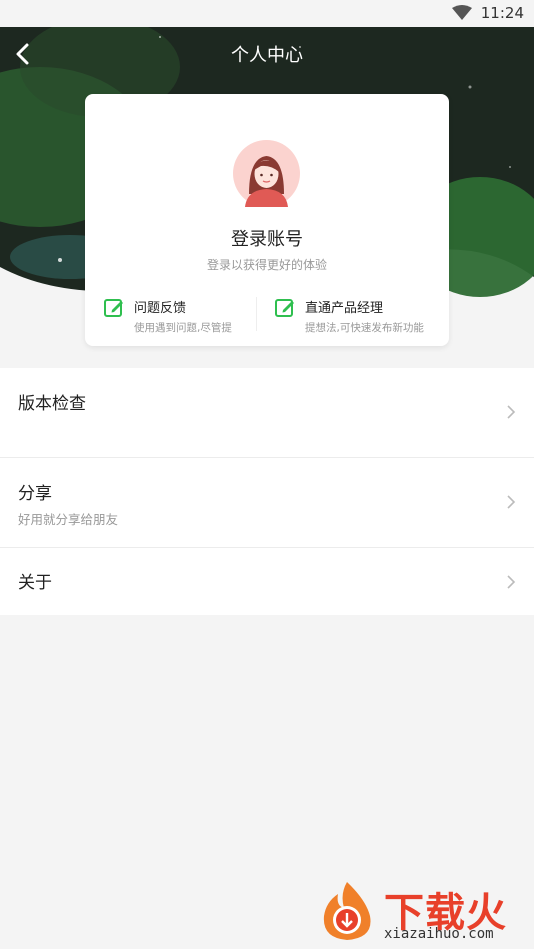 Image resolution: width=534 pixels, height=949 pixels. I want to click on menu-item-title: 分享, so click(35, 494).